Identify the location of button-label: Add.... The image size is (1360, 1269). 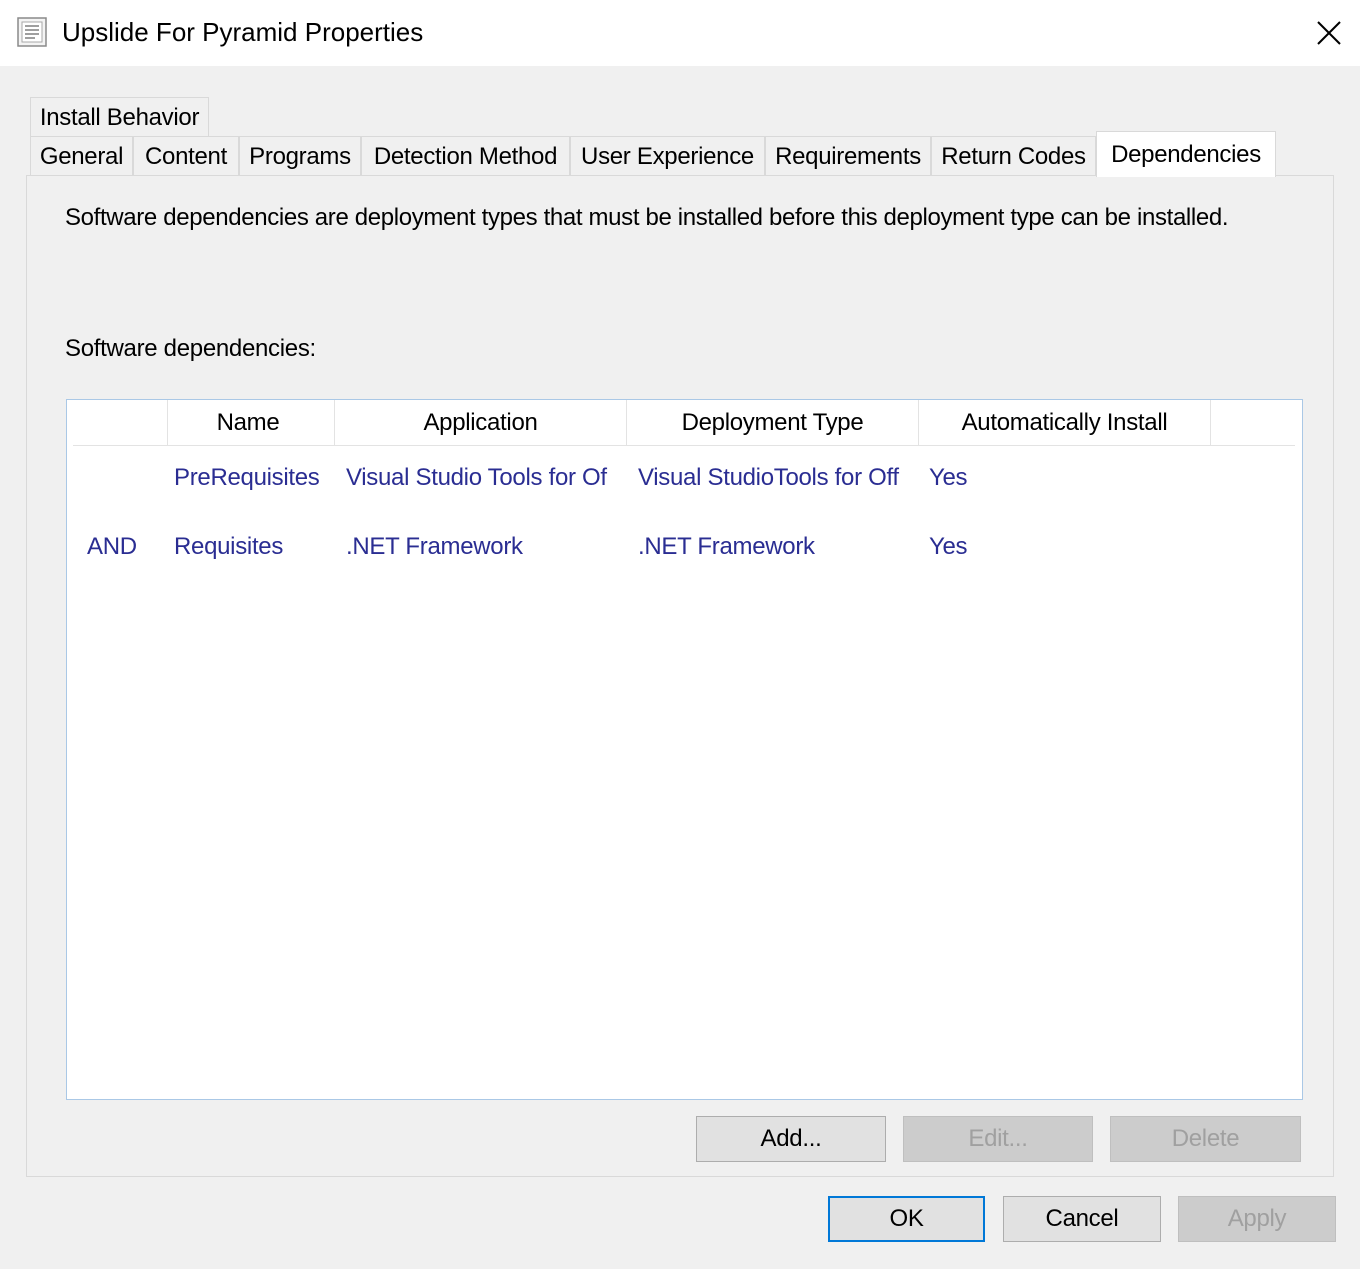
(791, 1138).